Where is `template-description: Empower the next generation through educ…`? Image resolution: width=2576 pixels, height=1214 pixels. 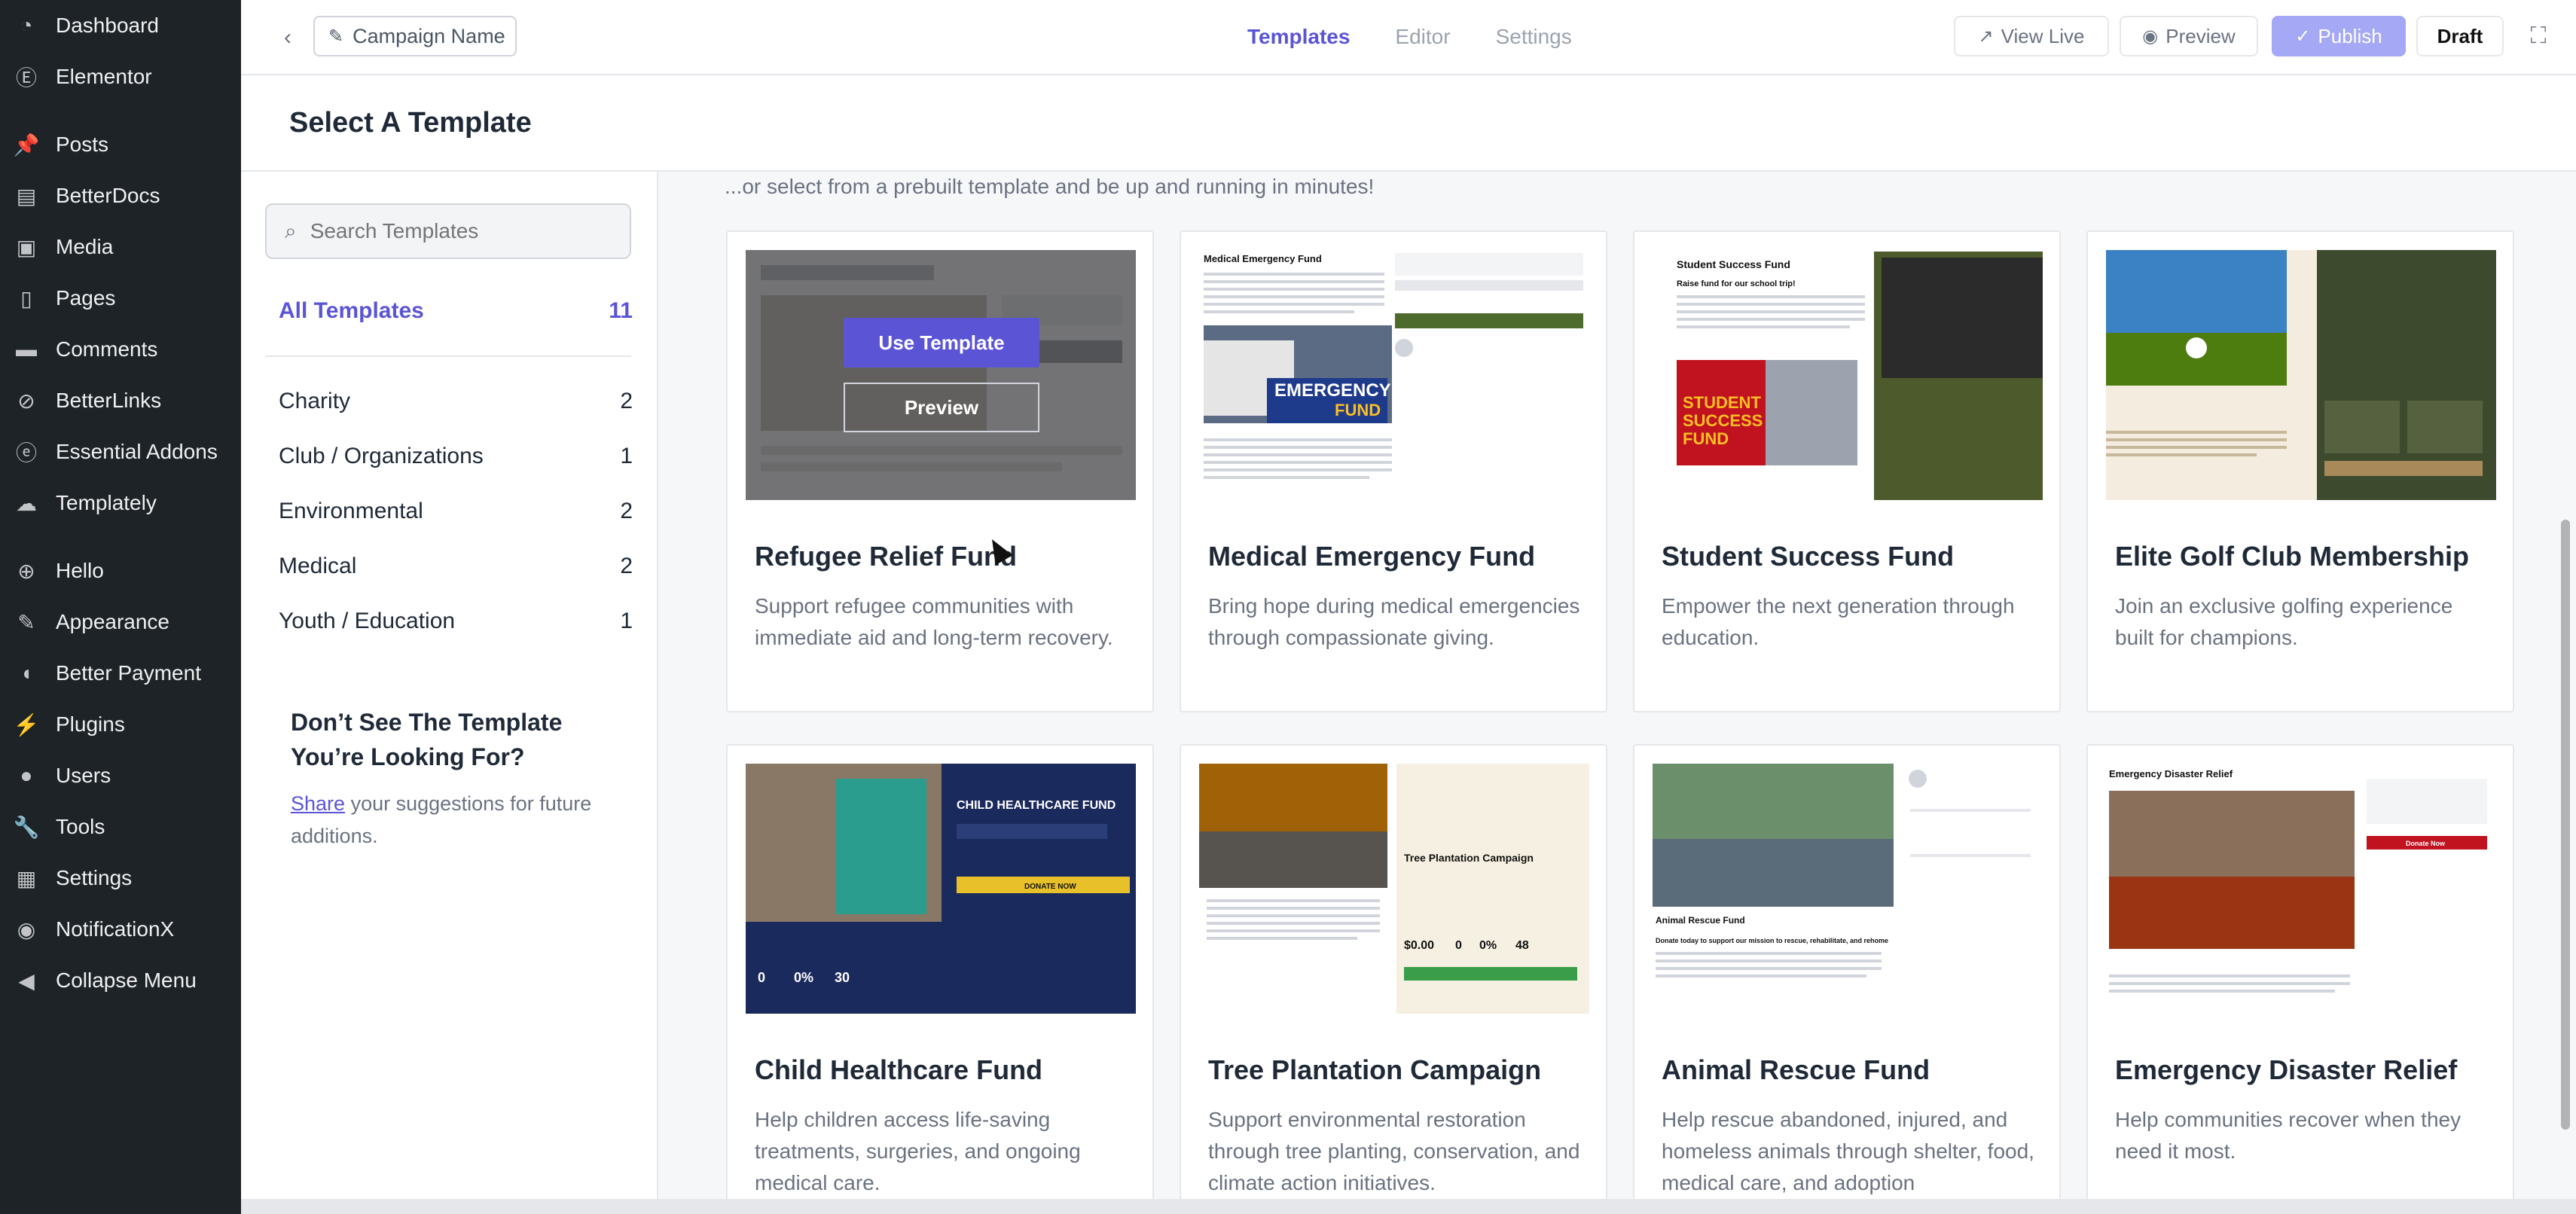
template-description: Empower the next generation through educ… is located at coordinates (1839, 621).